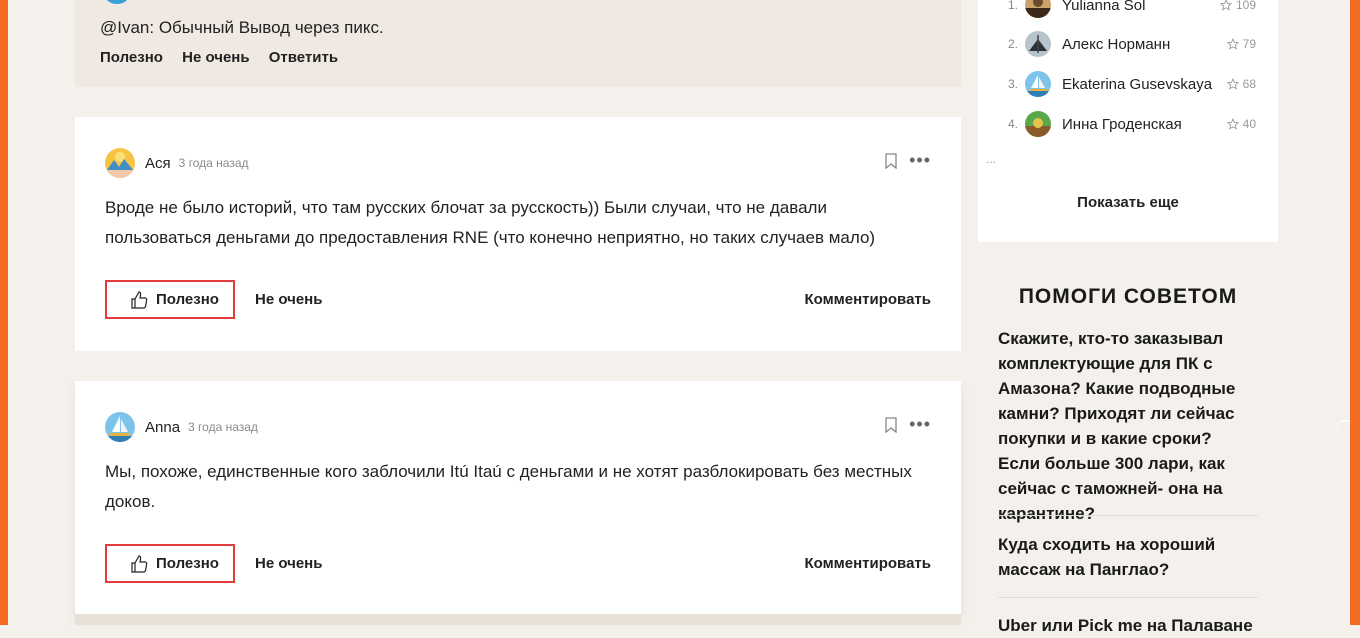  What do you see at coordinates (1013, 6) in the screenshot?
I see `rating-rank: 1.` at bounding box center [1013, 6].